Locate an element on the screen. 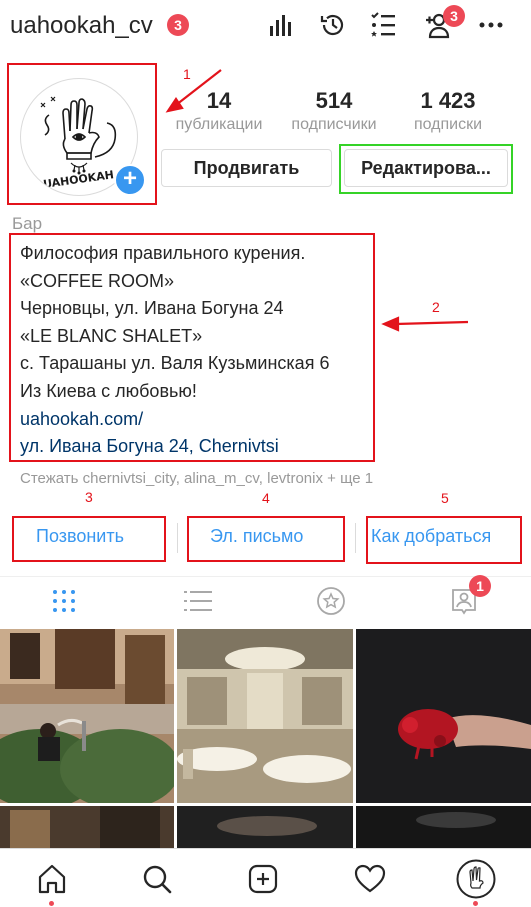 The image size is (531, 907). annotation-number-4: 4 is located at coordinates (266, 498).